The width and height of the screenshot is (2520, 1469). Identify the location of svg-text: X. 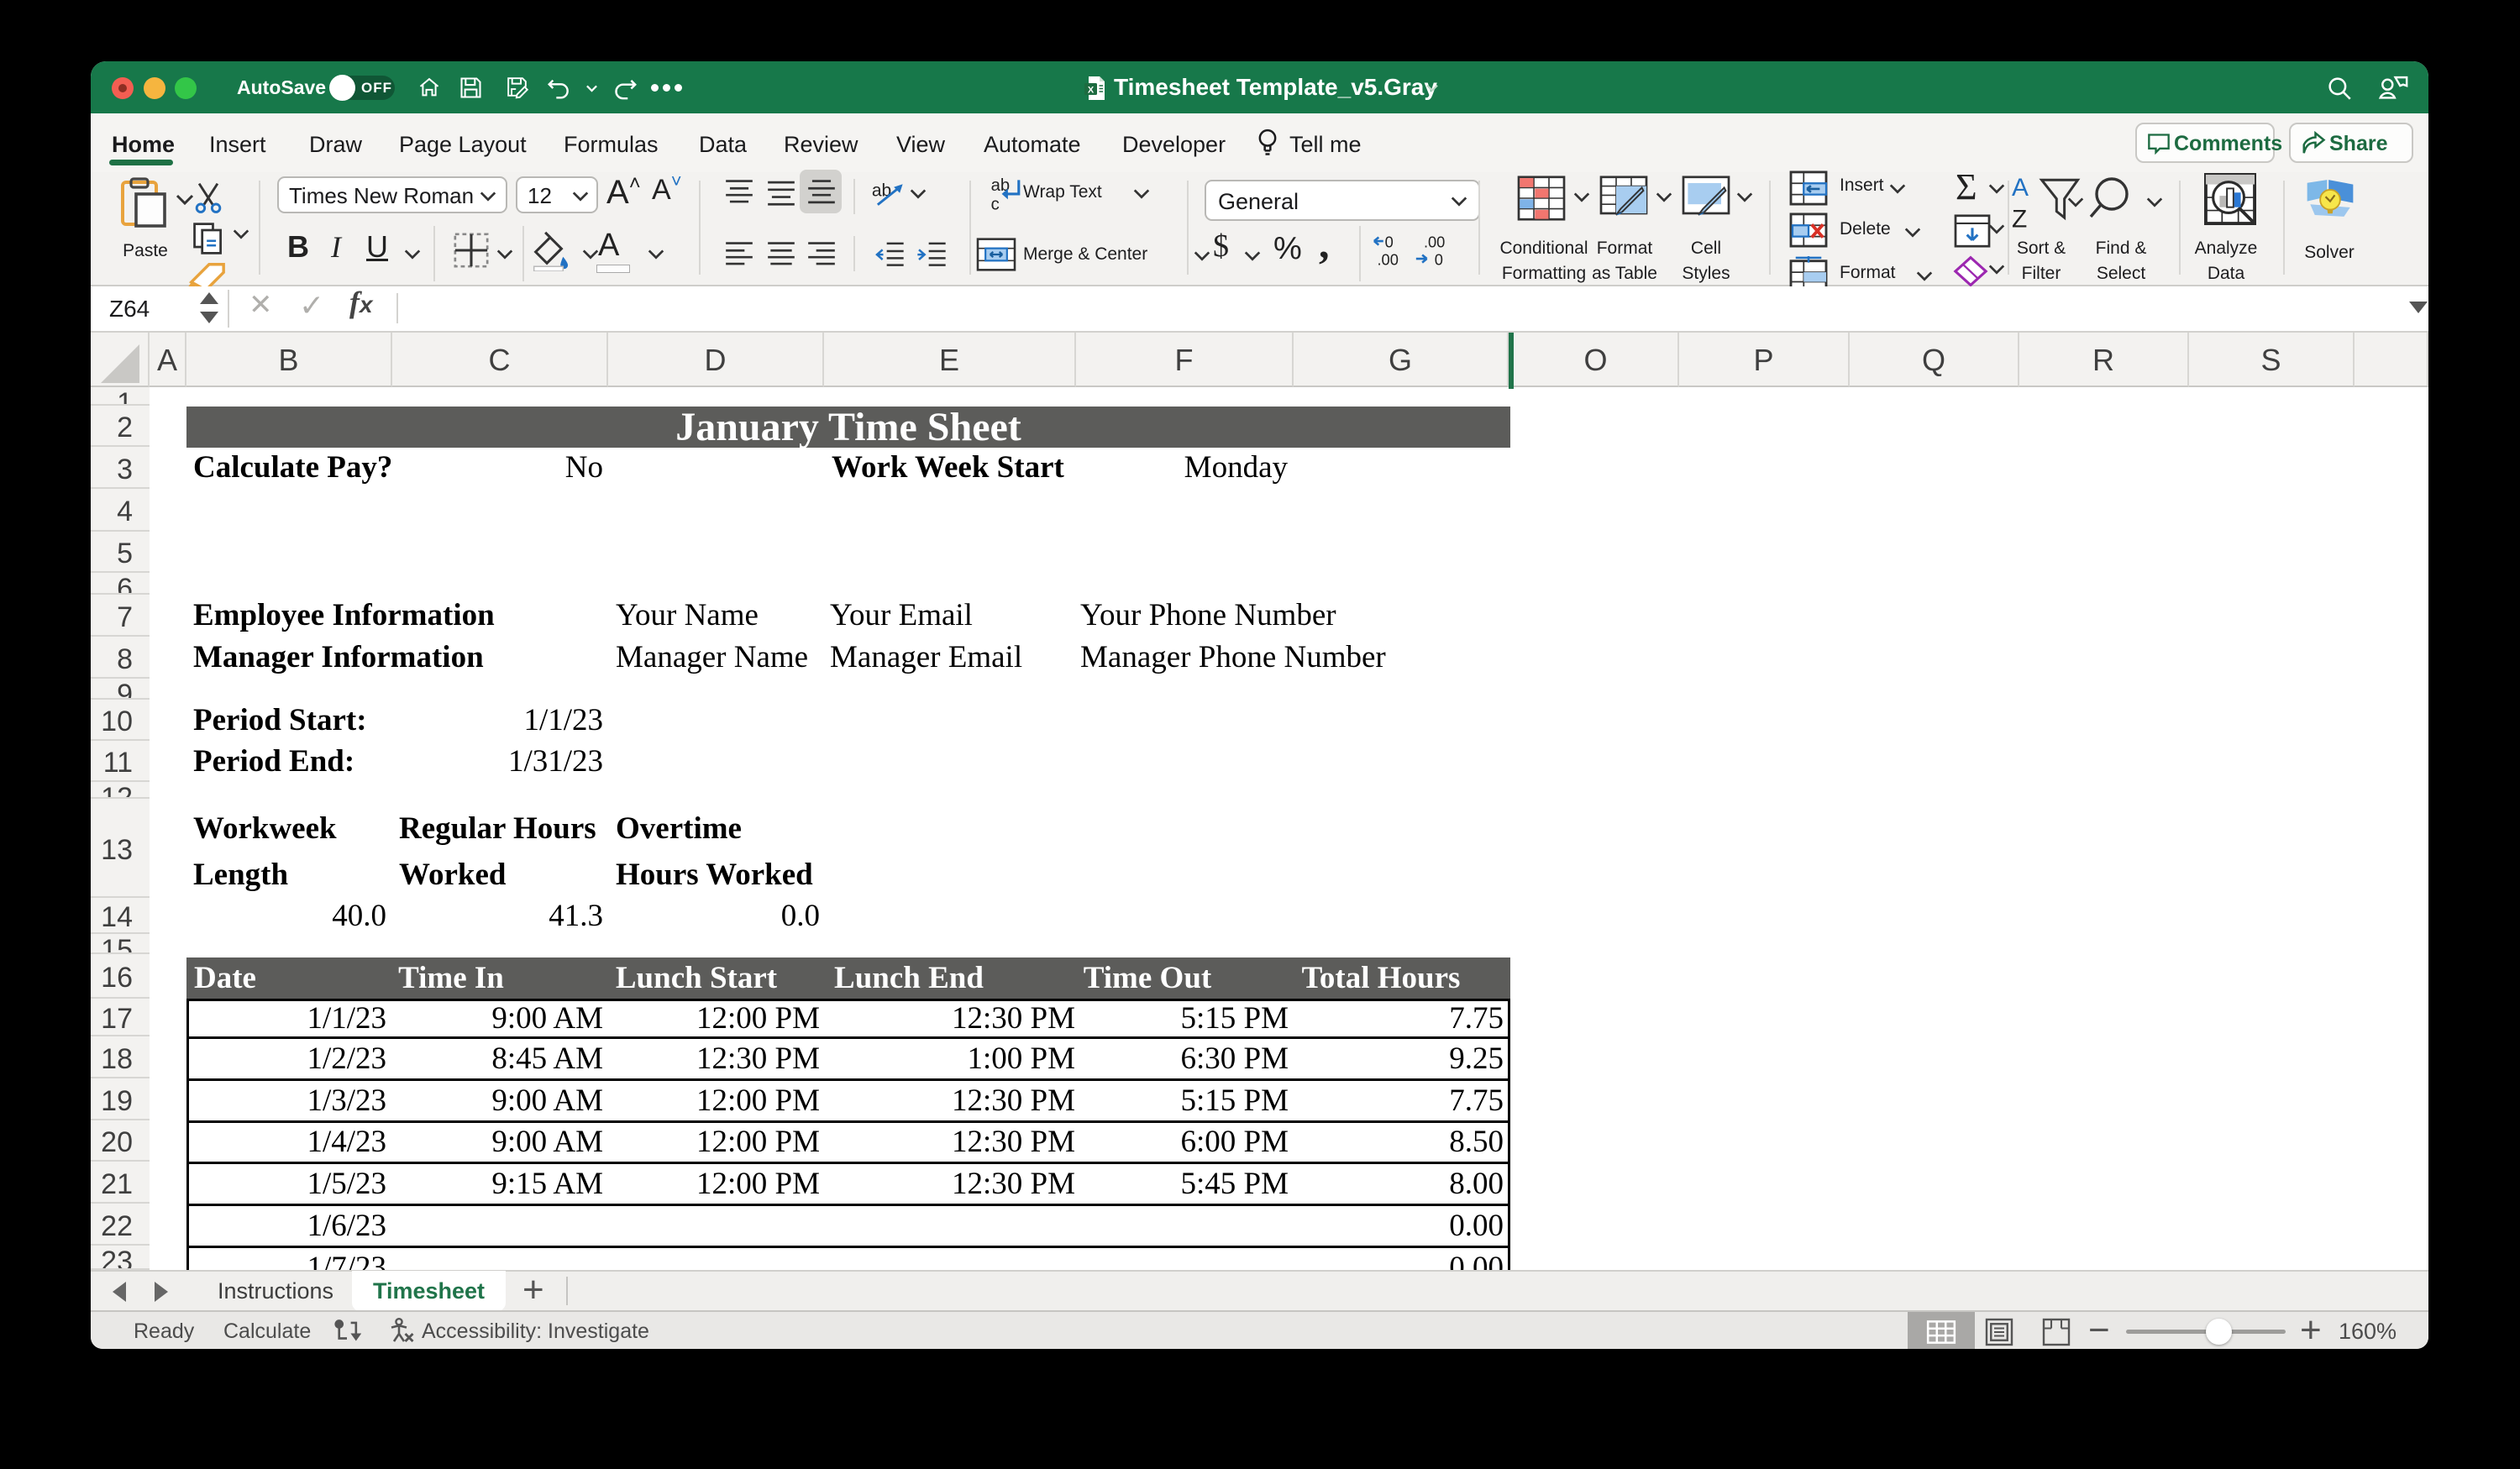
(1091, 91).